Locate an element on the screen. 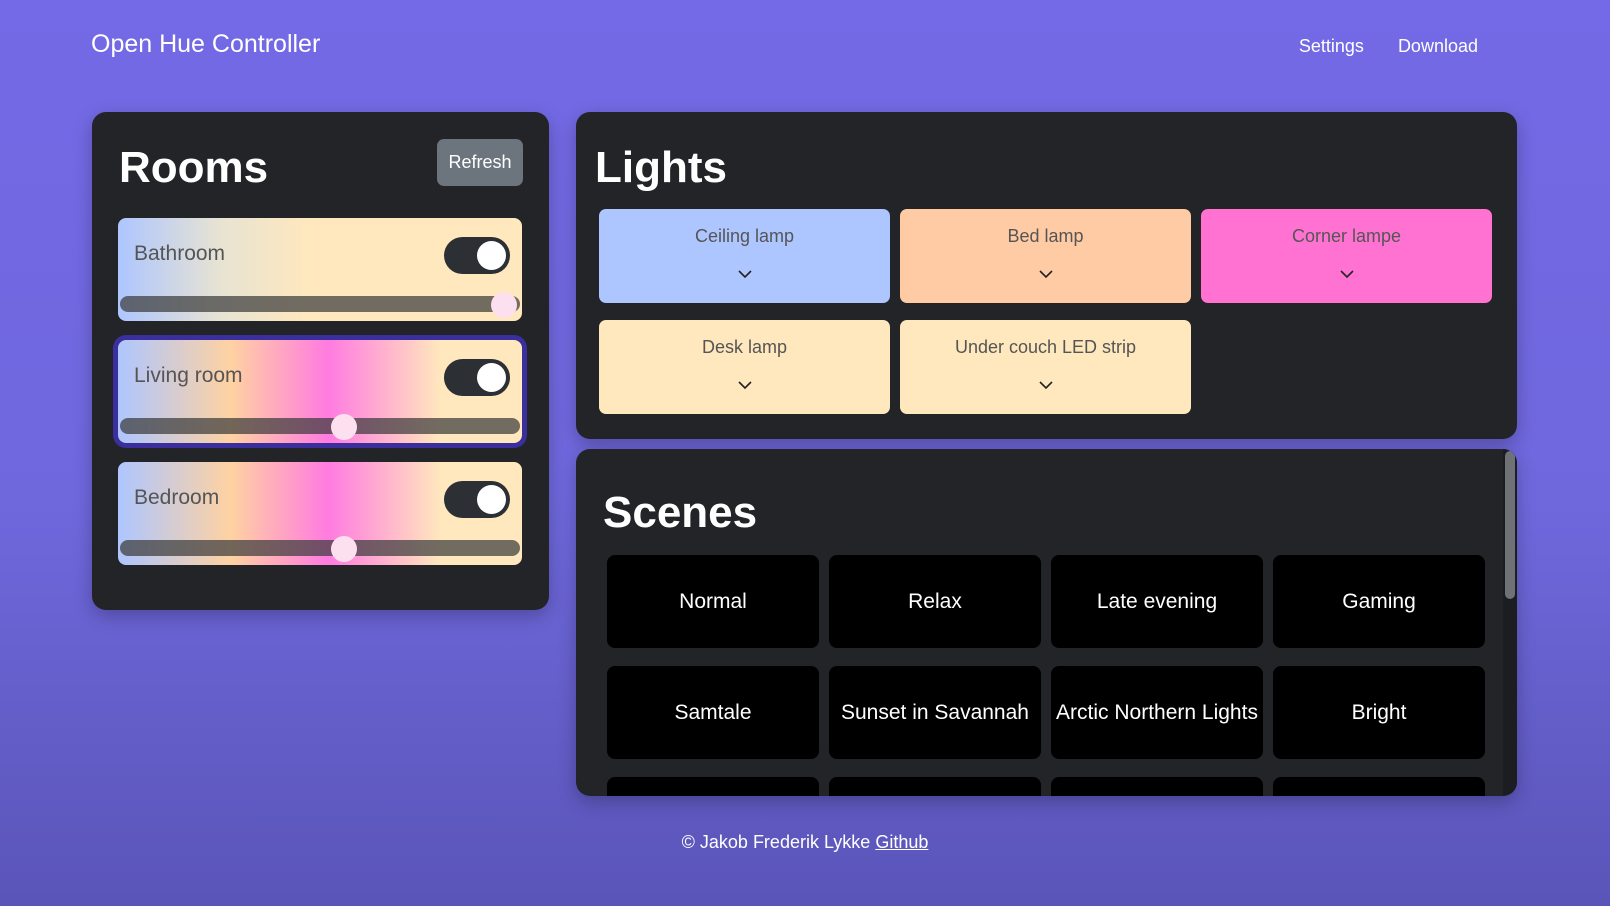 The width and height of the screenshot is (1610, 906). scrollbar-thumb is located at coordinates (1510, 525).